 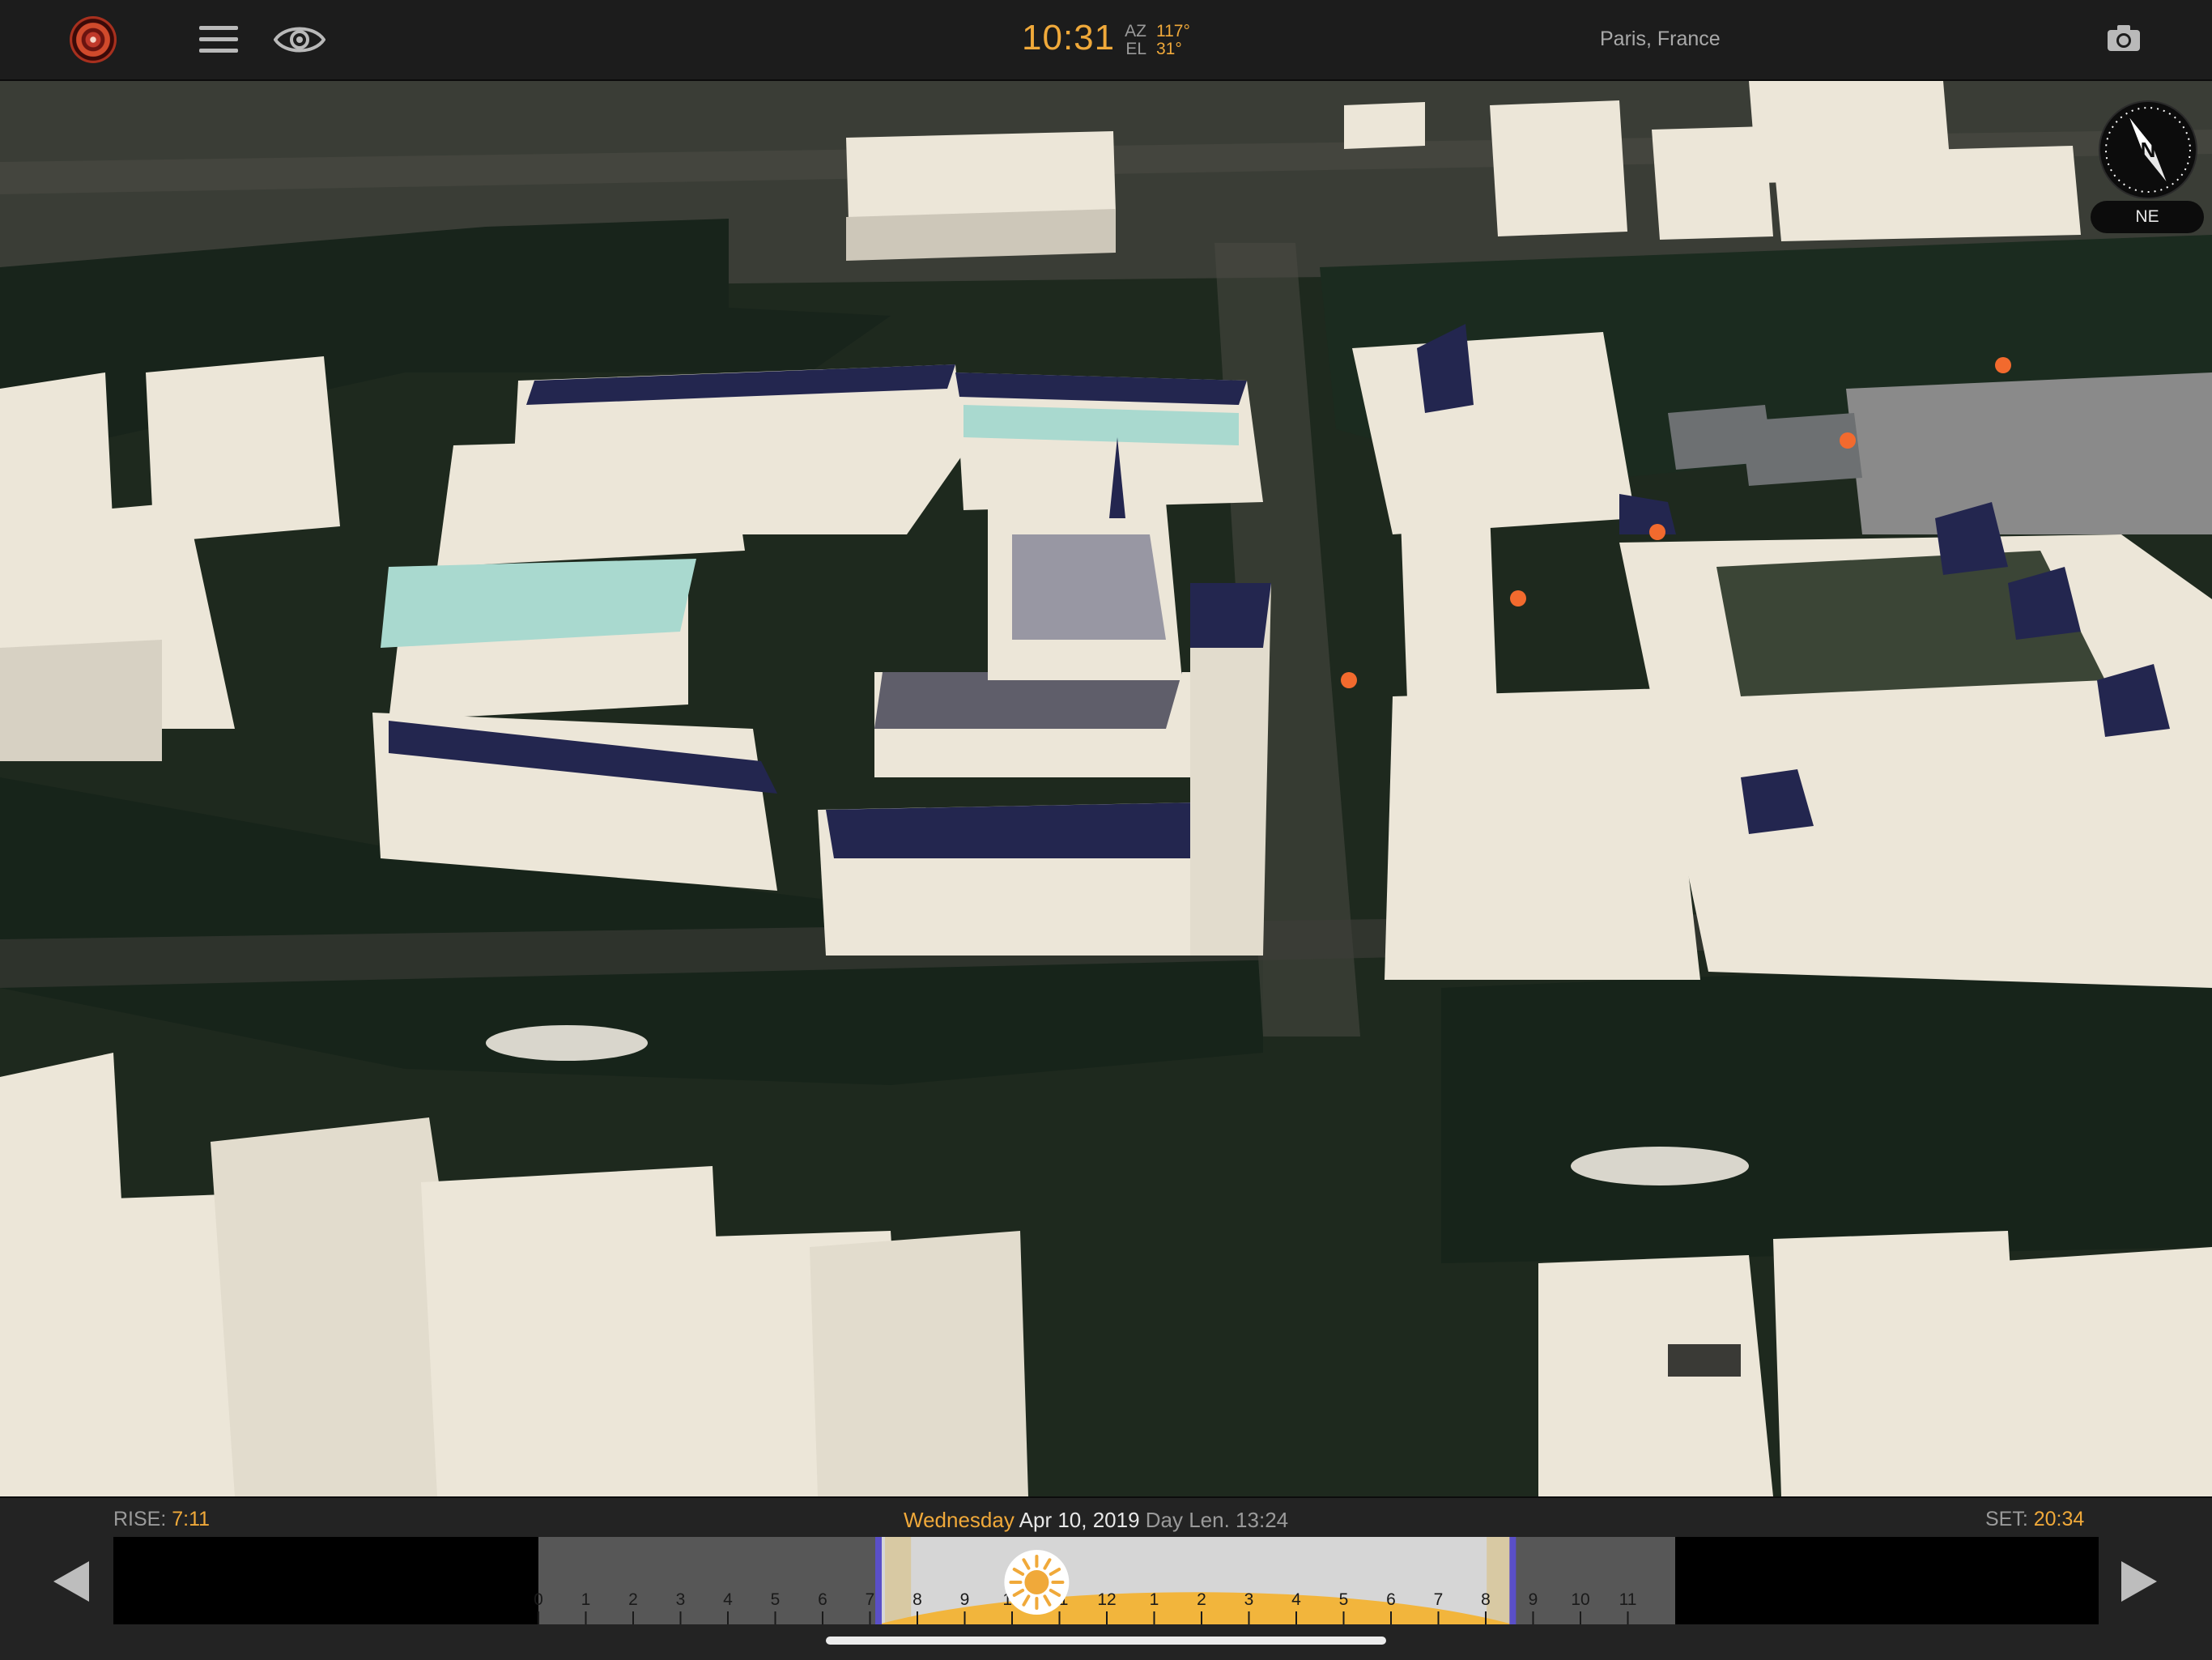 I want to click on timeline-track: 01234567891011121234567891011, so click(x=1106, y=1581).